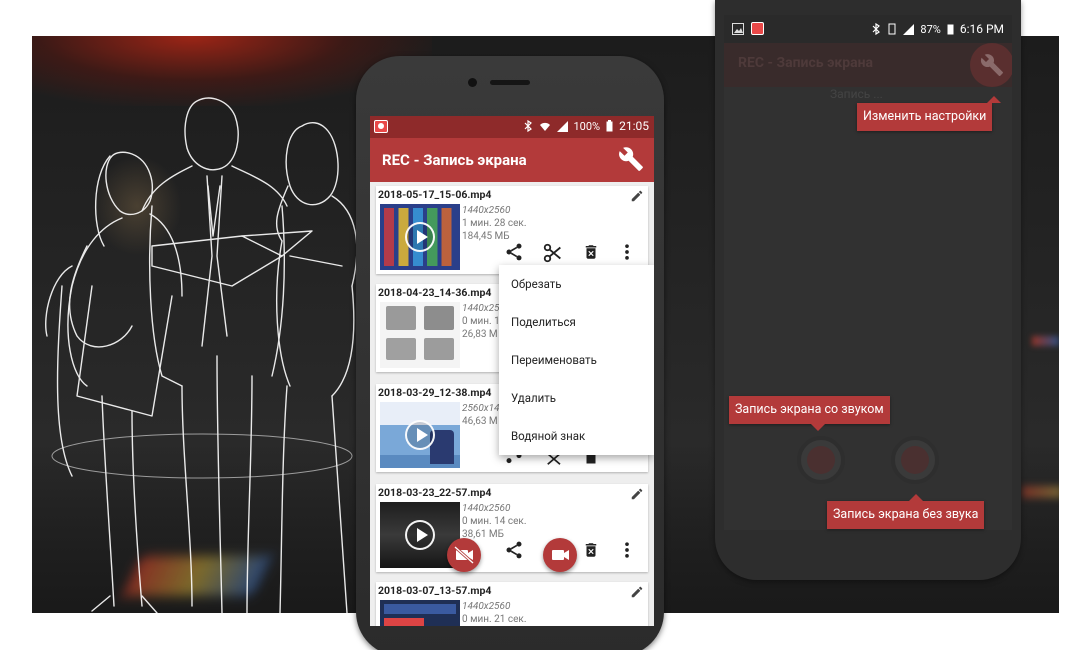 This screenshot has height=650, width=1090. What do you see at coordinates (494, 613) in the screenshot?
I see `recording-meta: 1440x2560 0 мин. 21 сек.` at bounding box center [494, 613].